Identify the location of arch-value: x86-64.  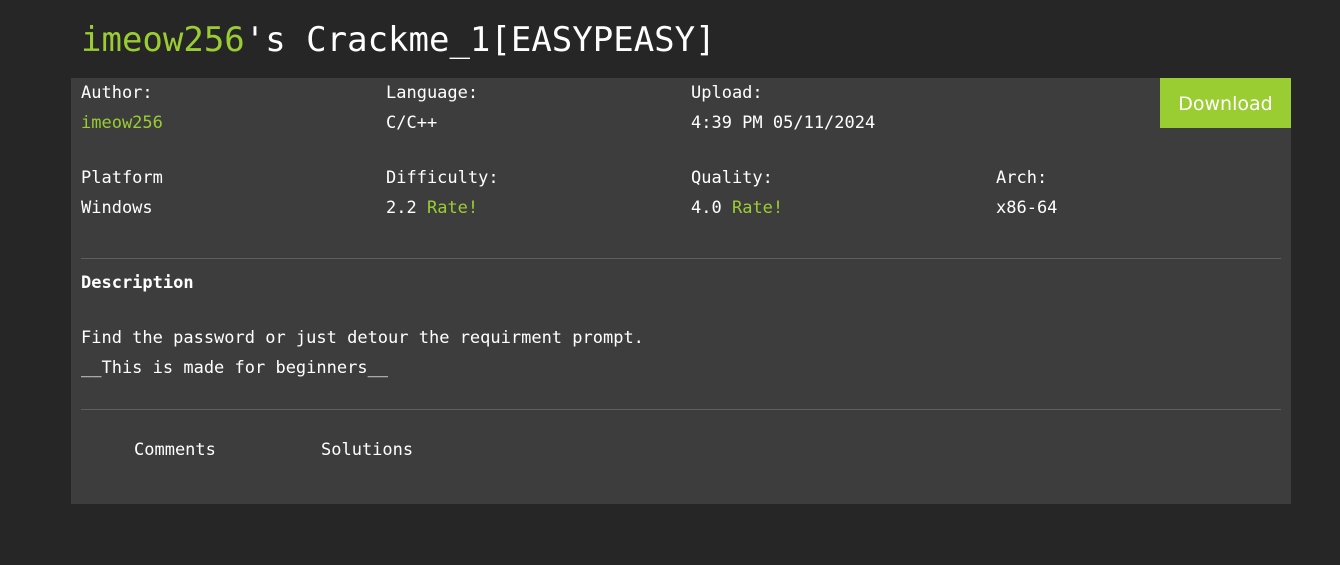
(1027, 208).